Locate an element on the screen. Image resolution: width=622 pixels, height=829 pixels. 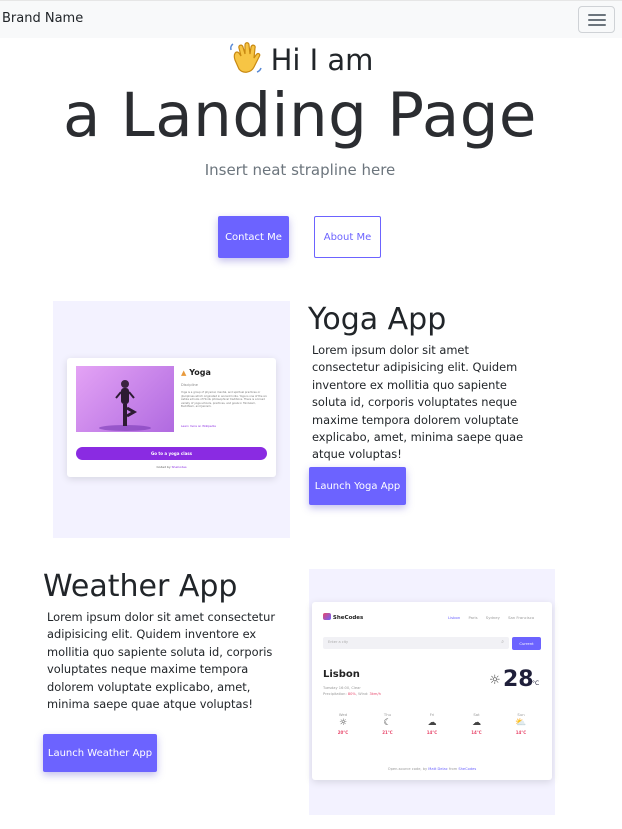
weather-logo: SheCodes is located at coordinates (343, 617).